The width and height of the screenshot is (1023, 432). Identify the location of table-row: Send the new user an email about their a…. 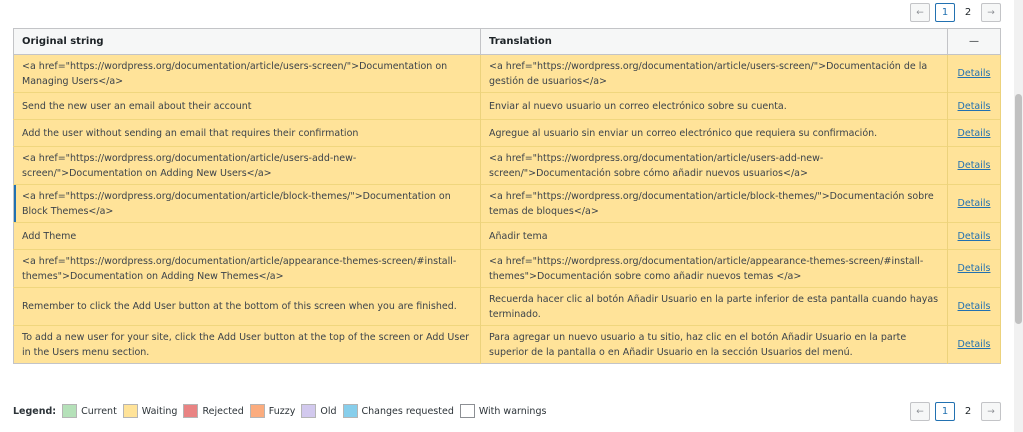
(507, 106).